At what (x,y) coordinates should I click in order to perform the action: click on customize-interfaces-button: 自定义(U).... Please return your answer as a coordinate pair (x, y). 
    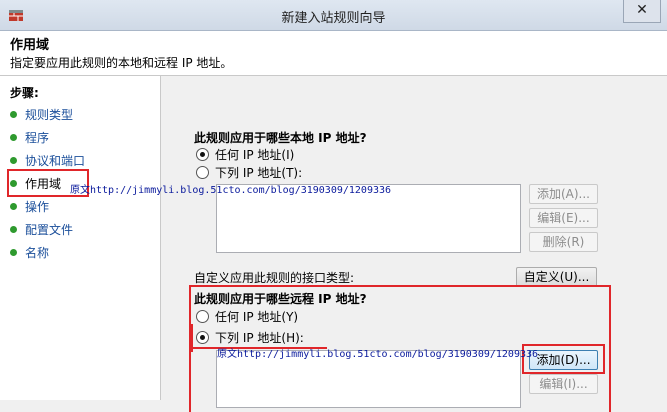
    Looking at the image, I should click on (556, 277).